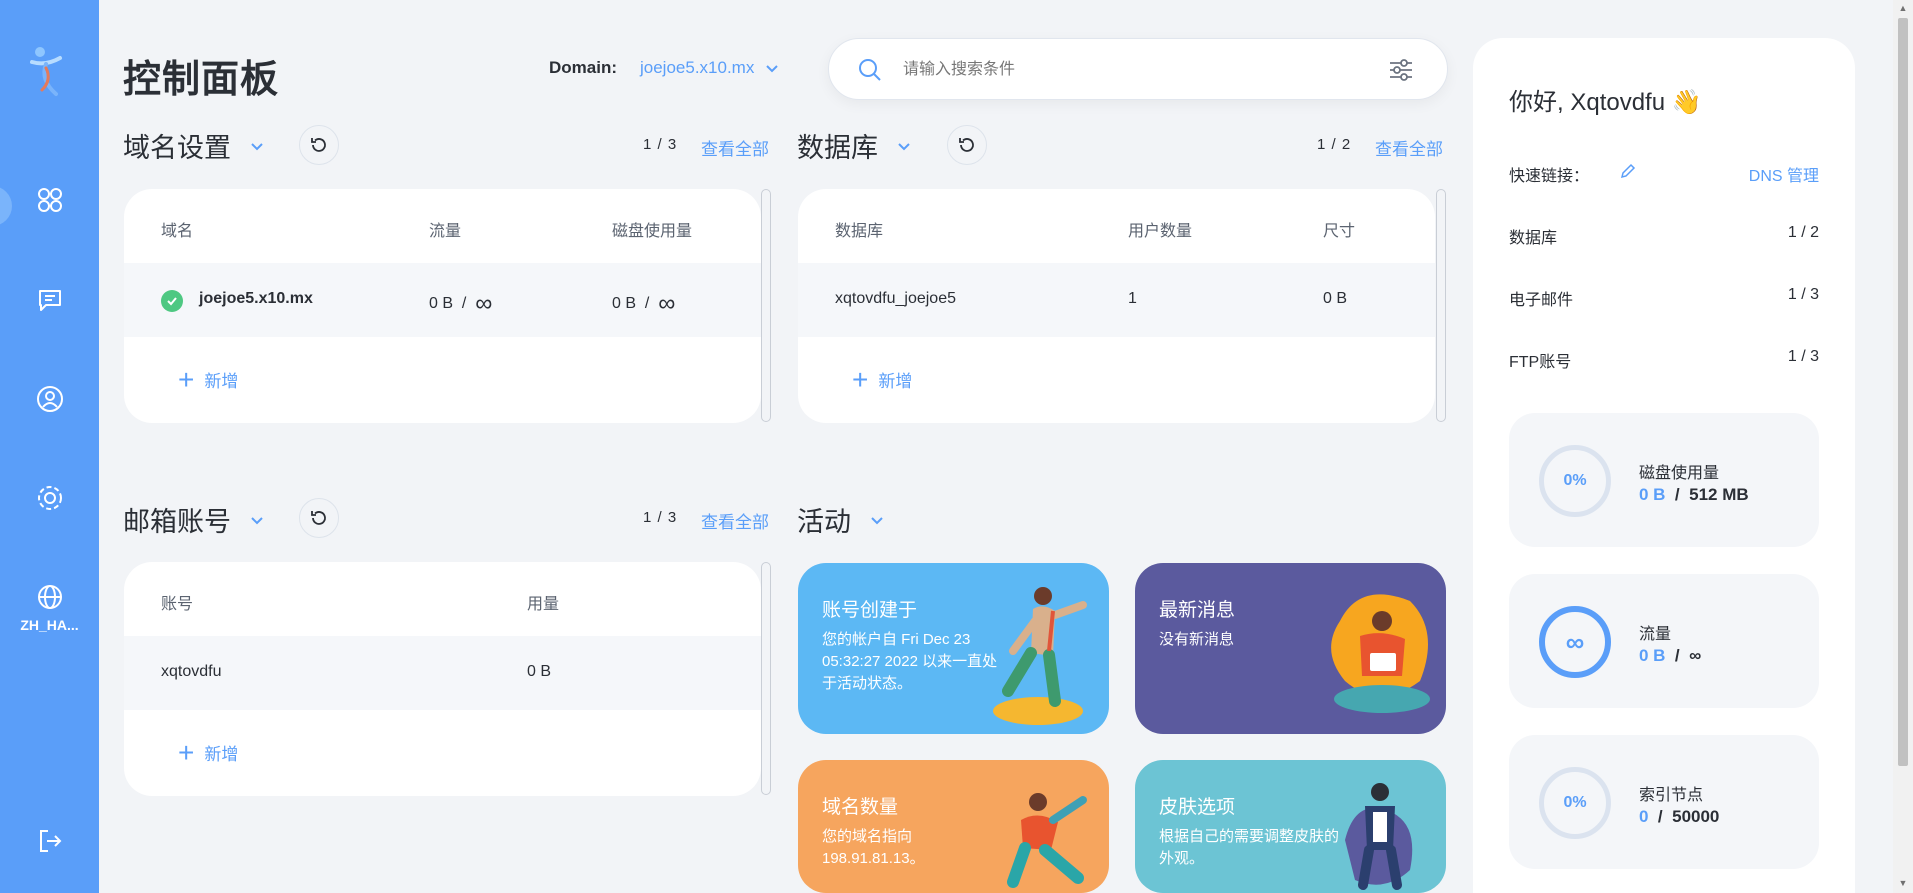 Image resolution: width=1913 pixels, height=893 pixels. I want to click on table-header: 域名 流量 磁盘使用量, so click(442, 226).